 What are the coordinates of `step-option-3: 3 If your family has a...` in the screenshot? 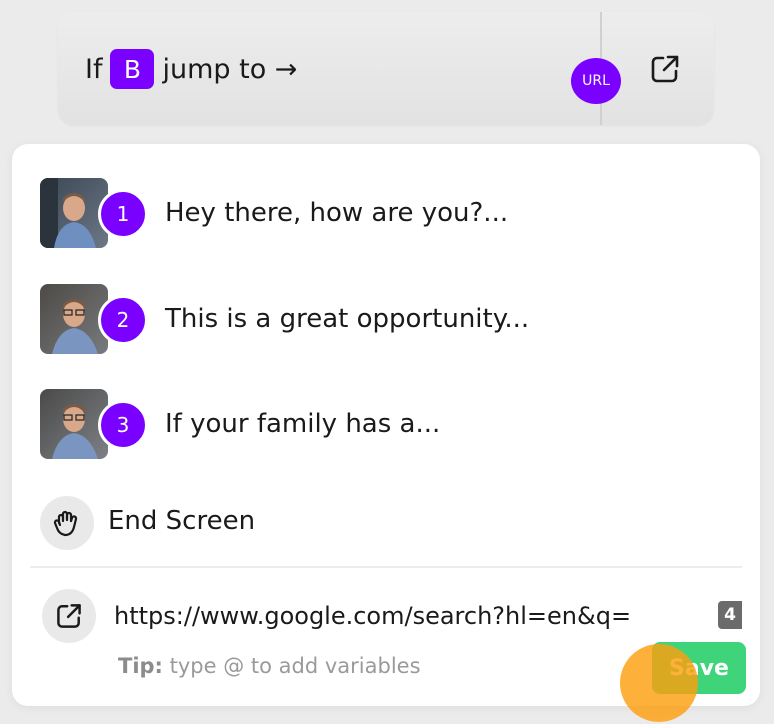 It's located at (390, 425).